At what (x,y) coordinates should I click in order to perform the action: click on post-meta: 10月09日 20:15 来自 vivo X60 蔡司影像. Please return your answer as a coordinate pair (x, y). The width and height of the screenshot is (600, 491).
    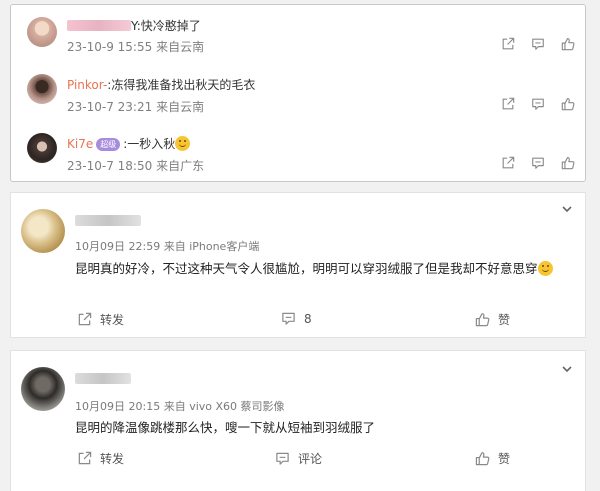
    Looking at the image, I should click on (180, 406).